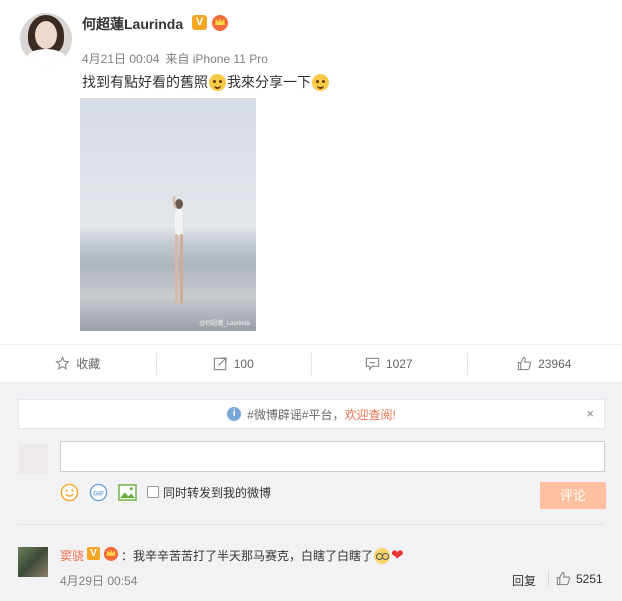  What do you see at coordinates (120, 59) in the screenshot?
I see `post-timestamp: 4月21日 00:04` at bounding box center [120, 59].